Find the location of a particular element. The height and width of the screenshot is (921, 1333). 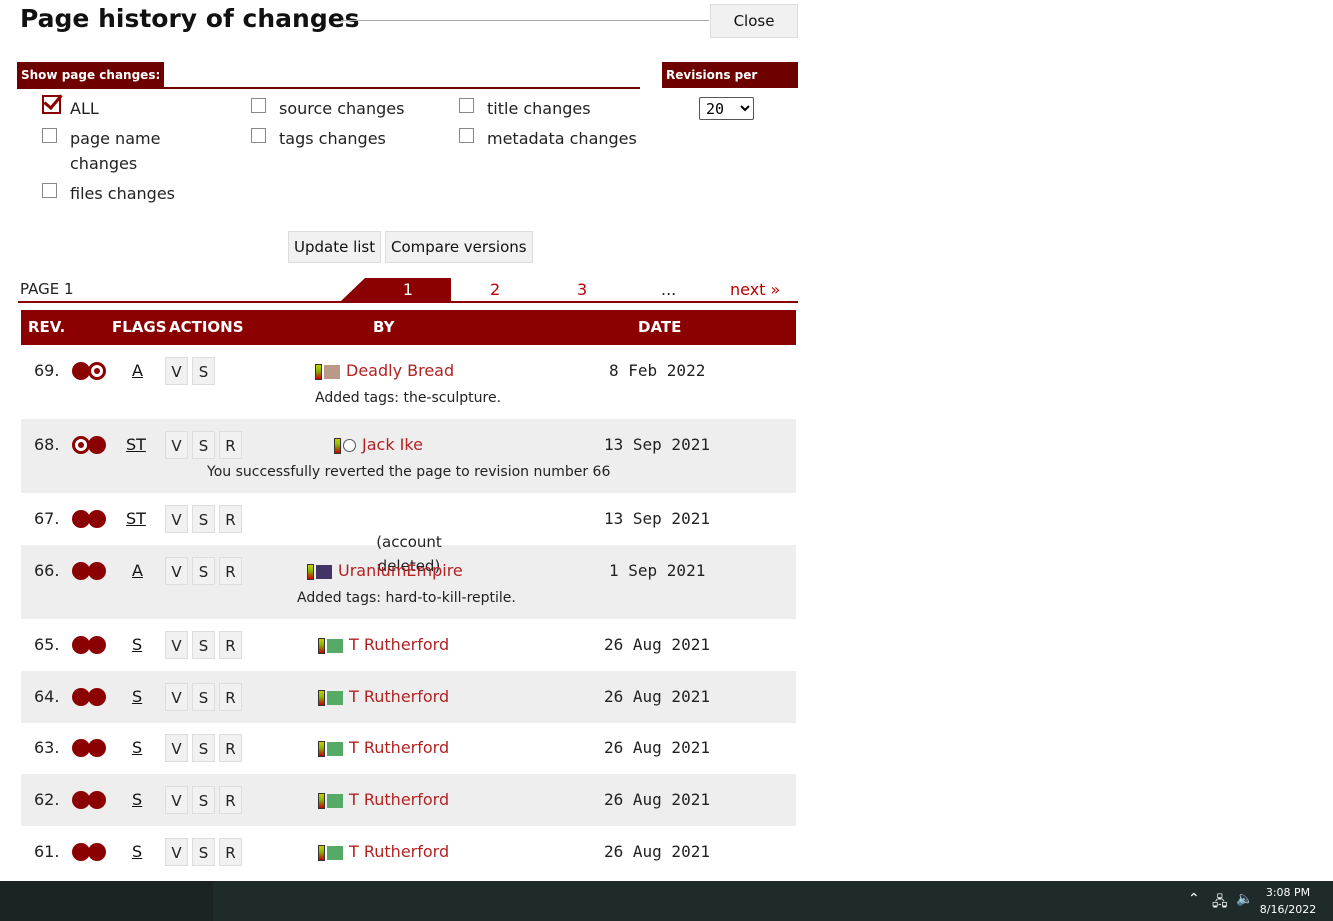

checkbox-title is located at coordinates (466, 105).